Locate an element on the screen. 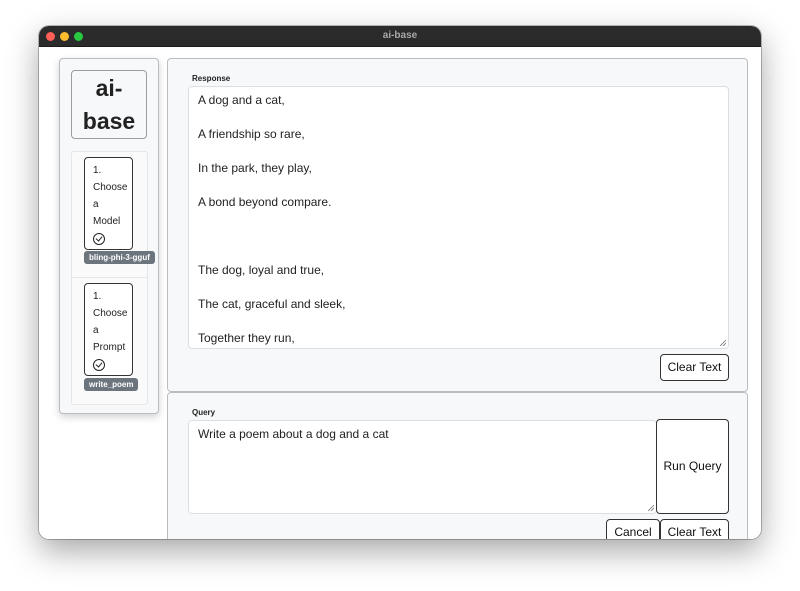 This screenshot has height=591, width=800. query-input: Write a poem about a dog and a cat is located at coordinates (422, 467).